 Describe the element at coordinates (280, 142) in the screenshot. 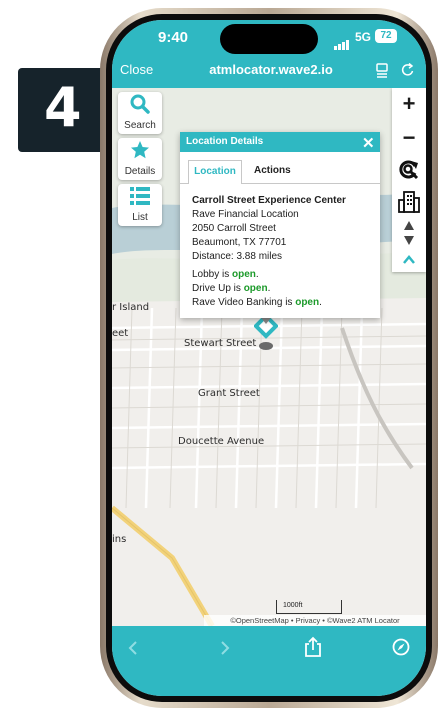

I see `popup-title: Location Details` at that location.